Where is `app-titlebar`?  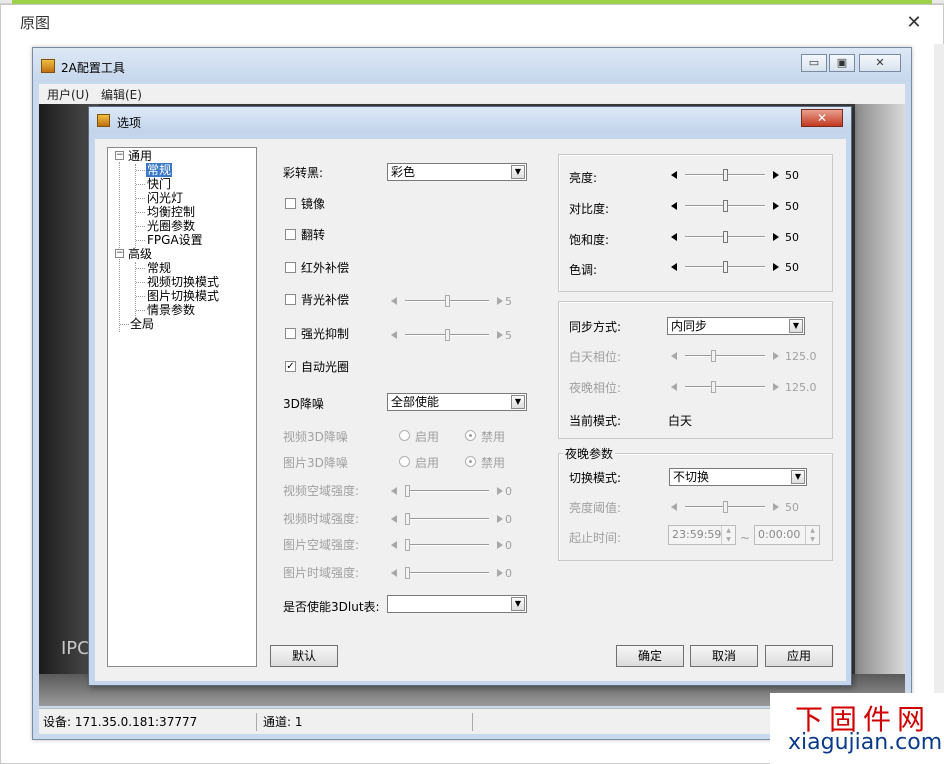 app-titlebar is located at coordinates (472, 65).